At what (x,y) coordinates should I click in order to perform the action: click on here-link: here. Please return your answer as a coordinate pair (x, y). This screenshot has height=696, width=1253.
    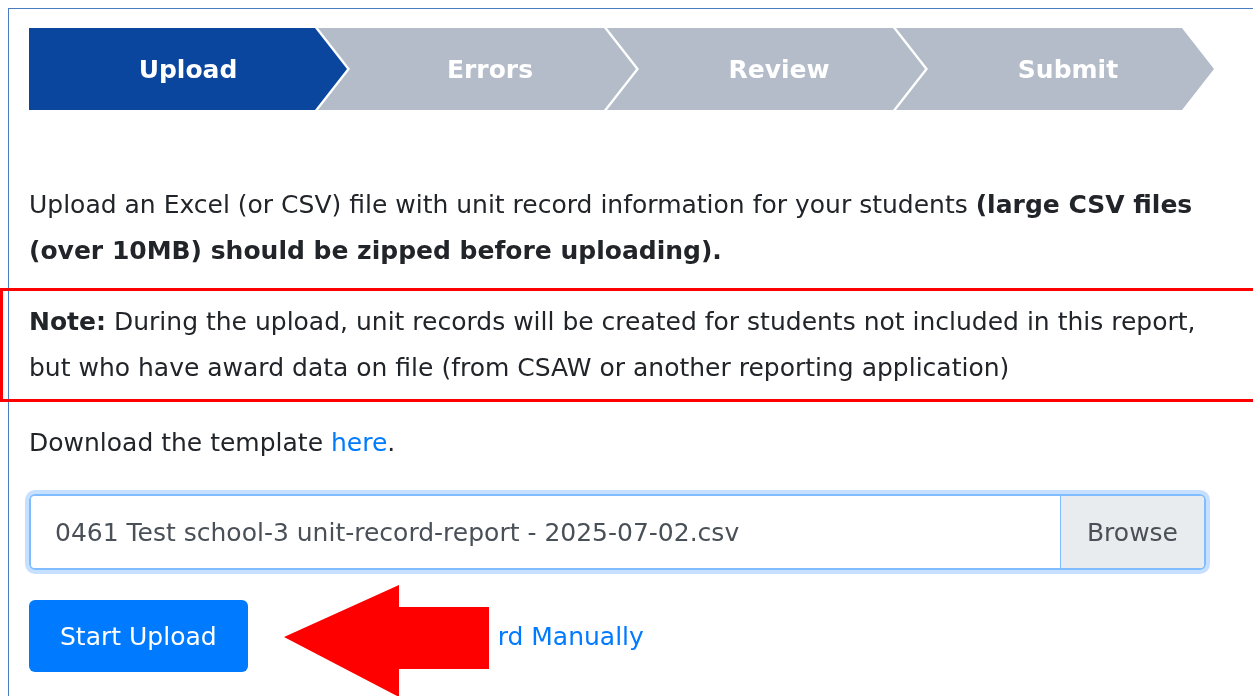
    Looking at the image, I should click on (359, 442).